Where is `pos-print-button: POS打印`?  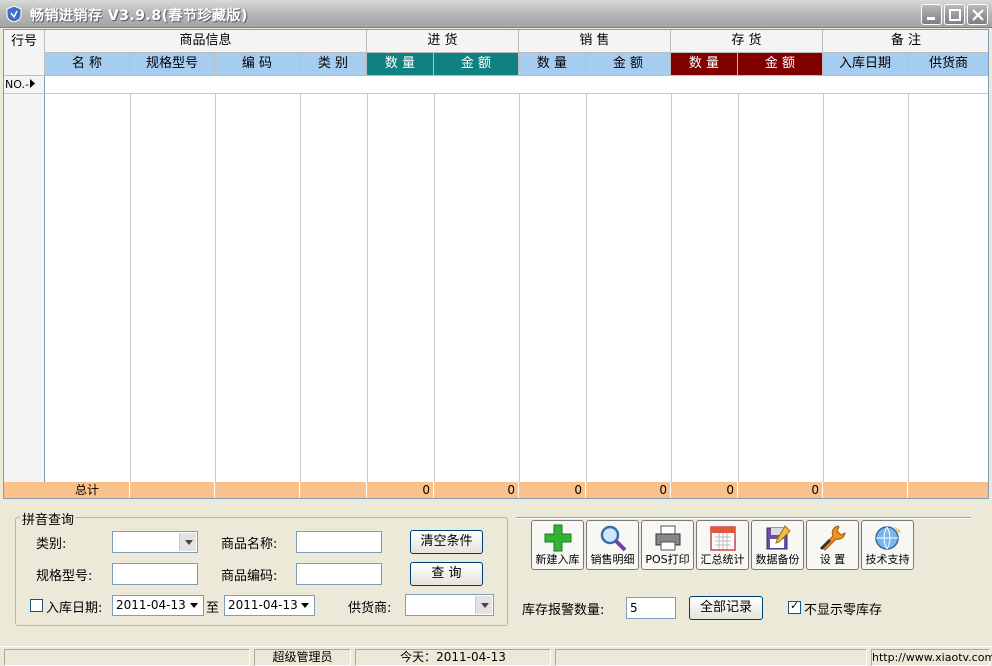 pos-print-button: POS打印 is located at coordinates (667, 545).